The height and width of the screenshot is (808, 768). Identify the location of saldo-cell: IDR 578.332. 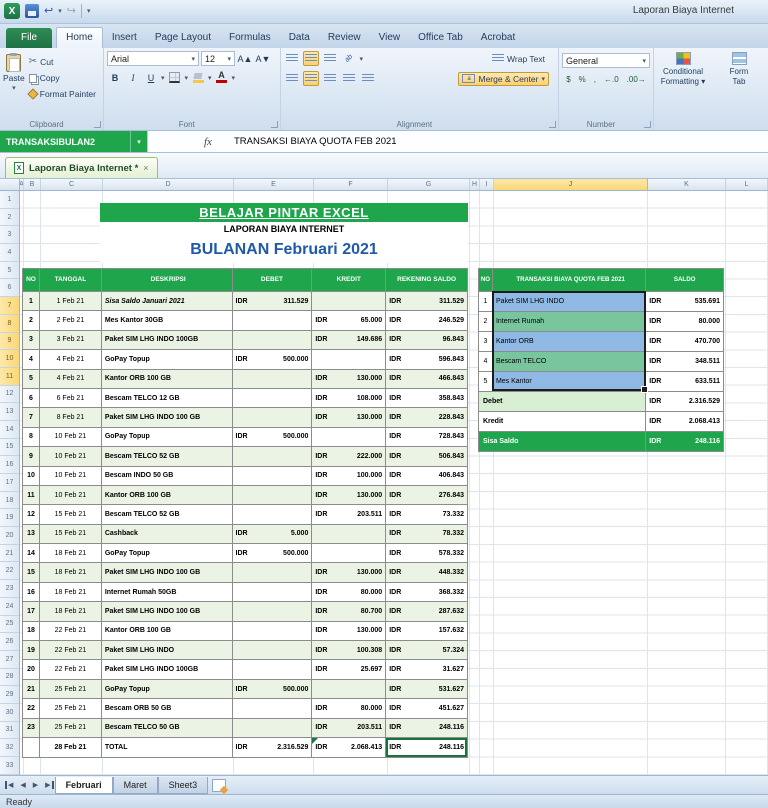
(427, 554).